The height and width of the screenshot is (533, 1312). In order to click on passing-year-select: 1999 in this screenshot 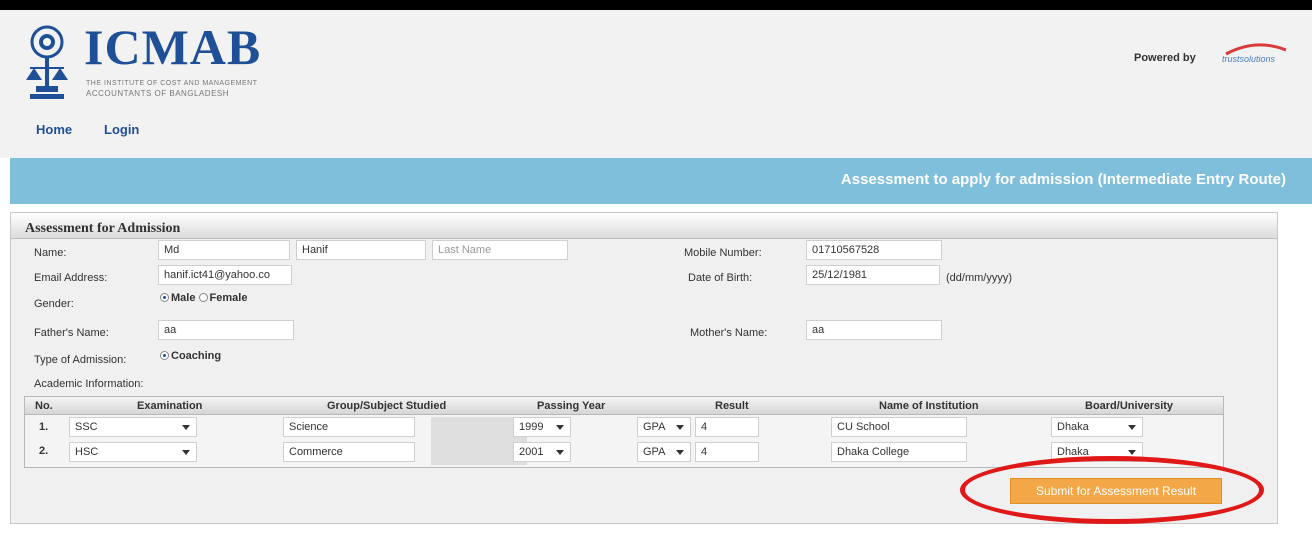, I will do `click(542, 427)`.